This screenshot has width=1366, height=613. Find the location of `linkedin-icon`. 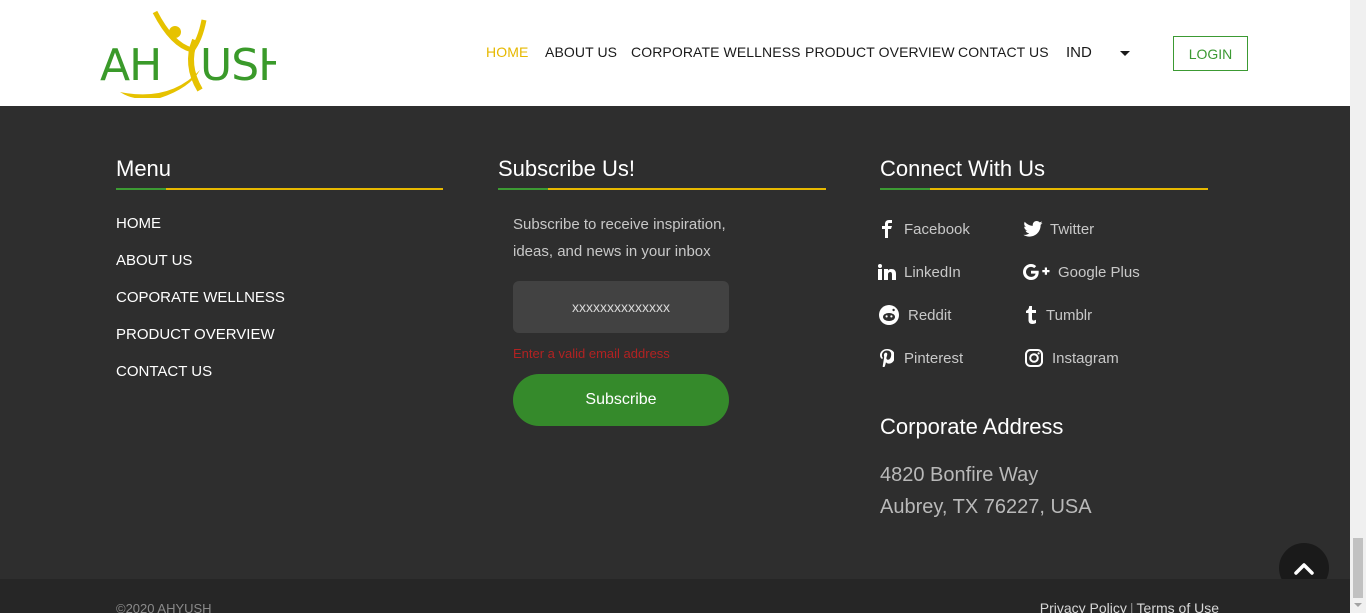

linkedin-icon is located at coordinates (887, 272).